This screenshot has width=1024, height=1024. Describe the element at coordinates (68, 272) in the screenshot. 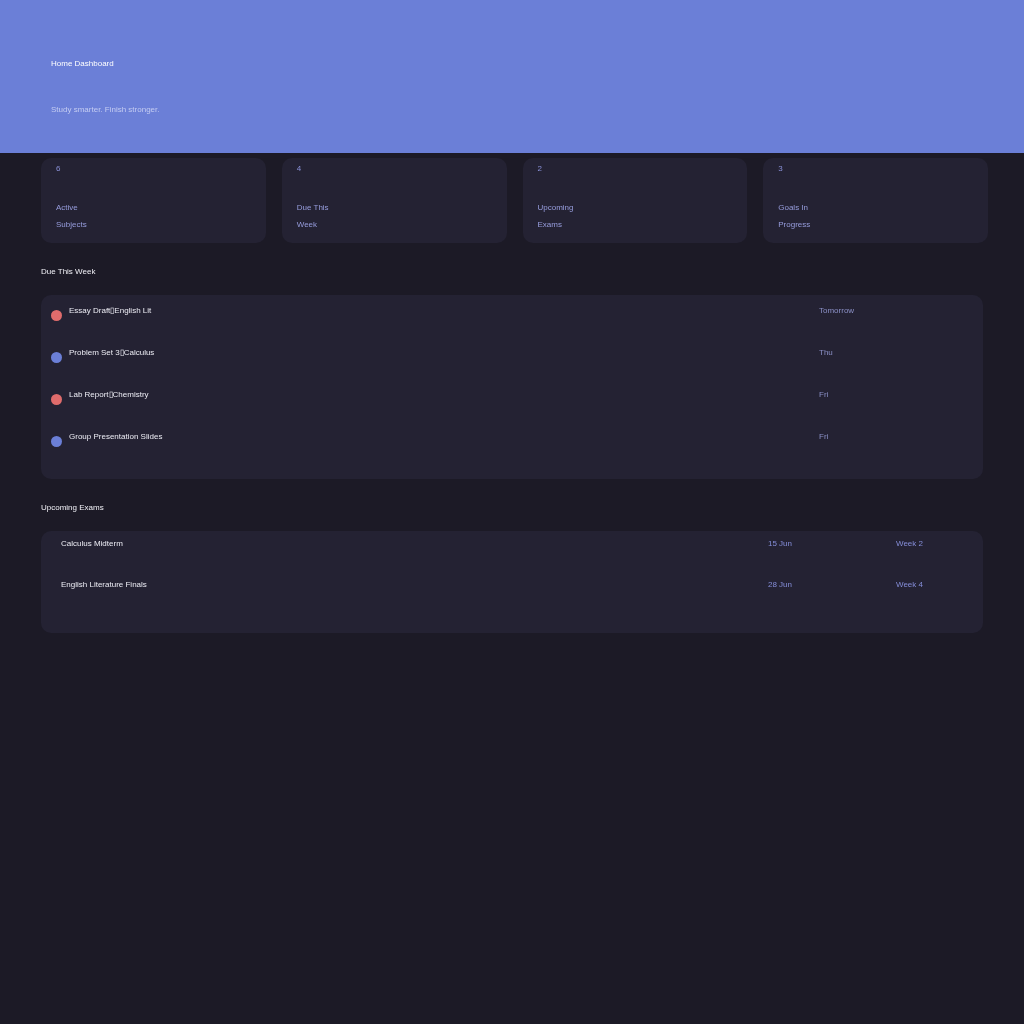

I see `section-heading: Due This Week` at that location.